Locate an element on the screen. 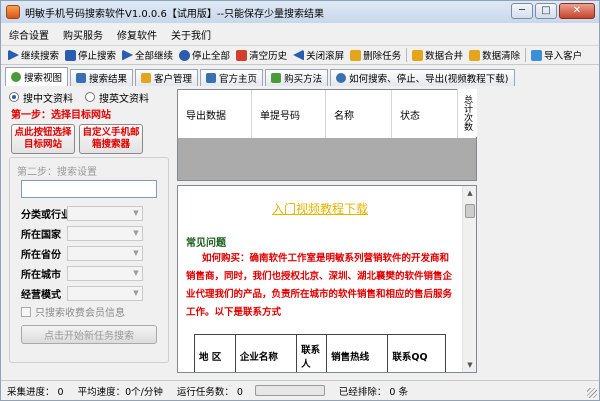  custom-searcher-button: 自定义手机邮箱搜索器 is located at coordinates (111, 139).